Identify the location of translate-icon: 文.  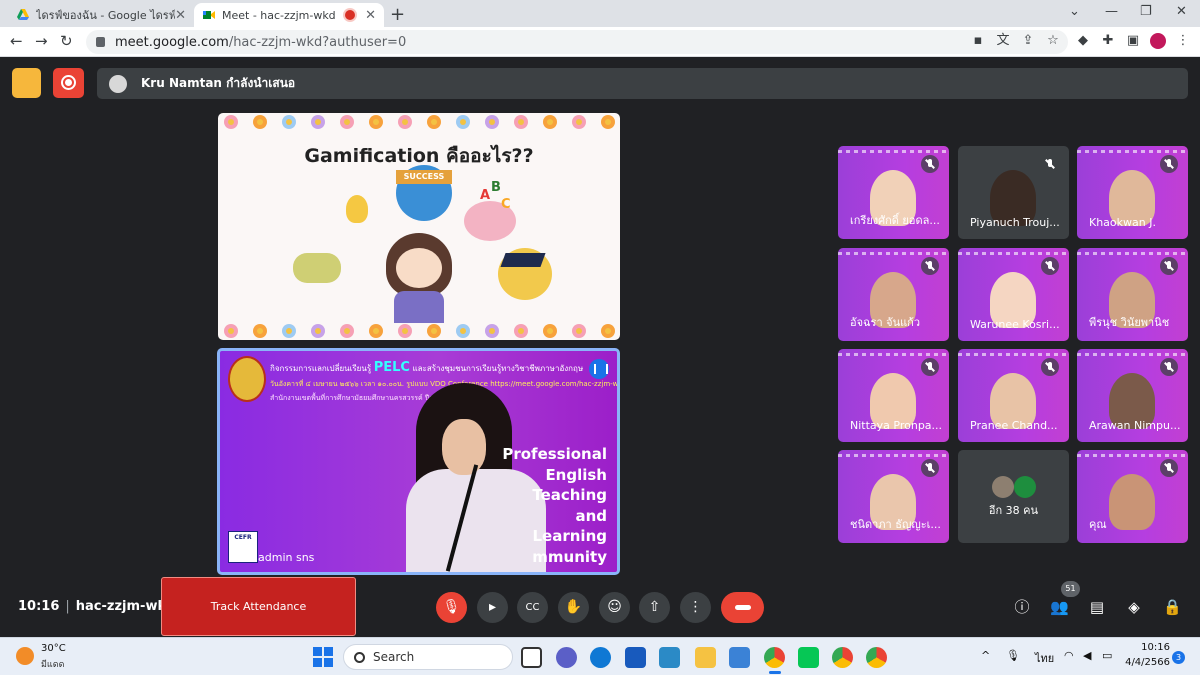
(1003, 41).